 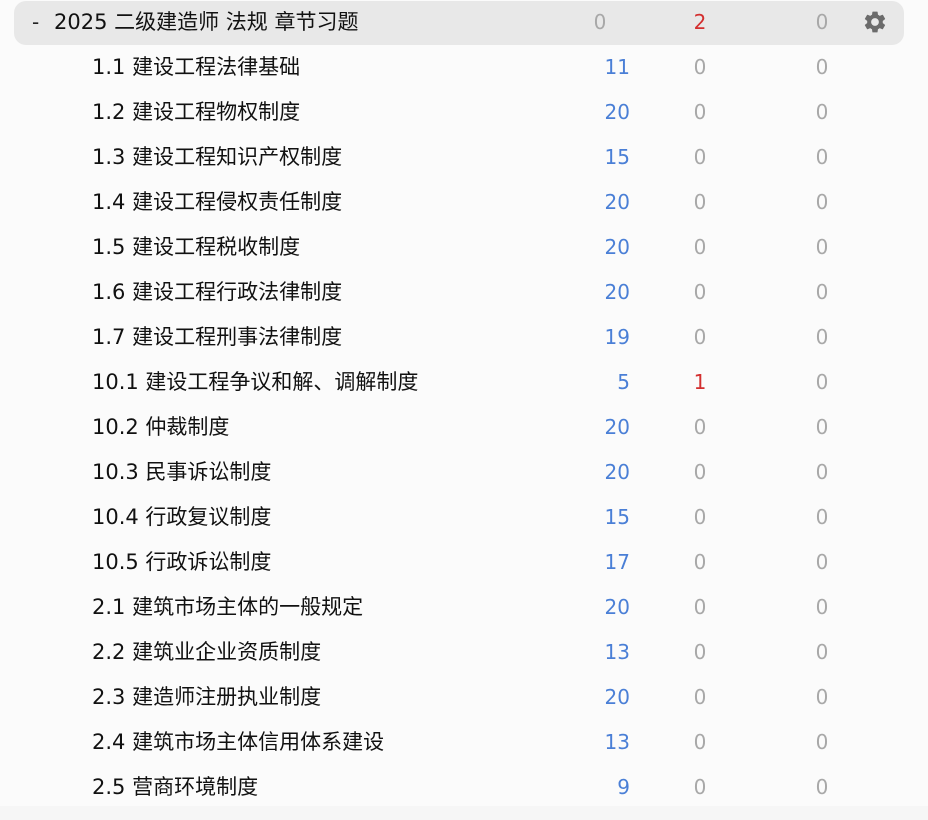 What do you see at coordinates (206, 652) in the screenshot?
I see `subdeck-name: 2.2 建筑业企业资质制度` at bounding box center [206, 652].